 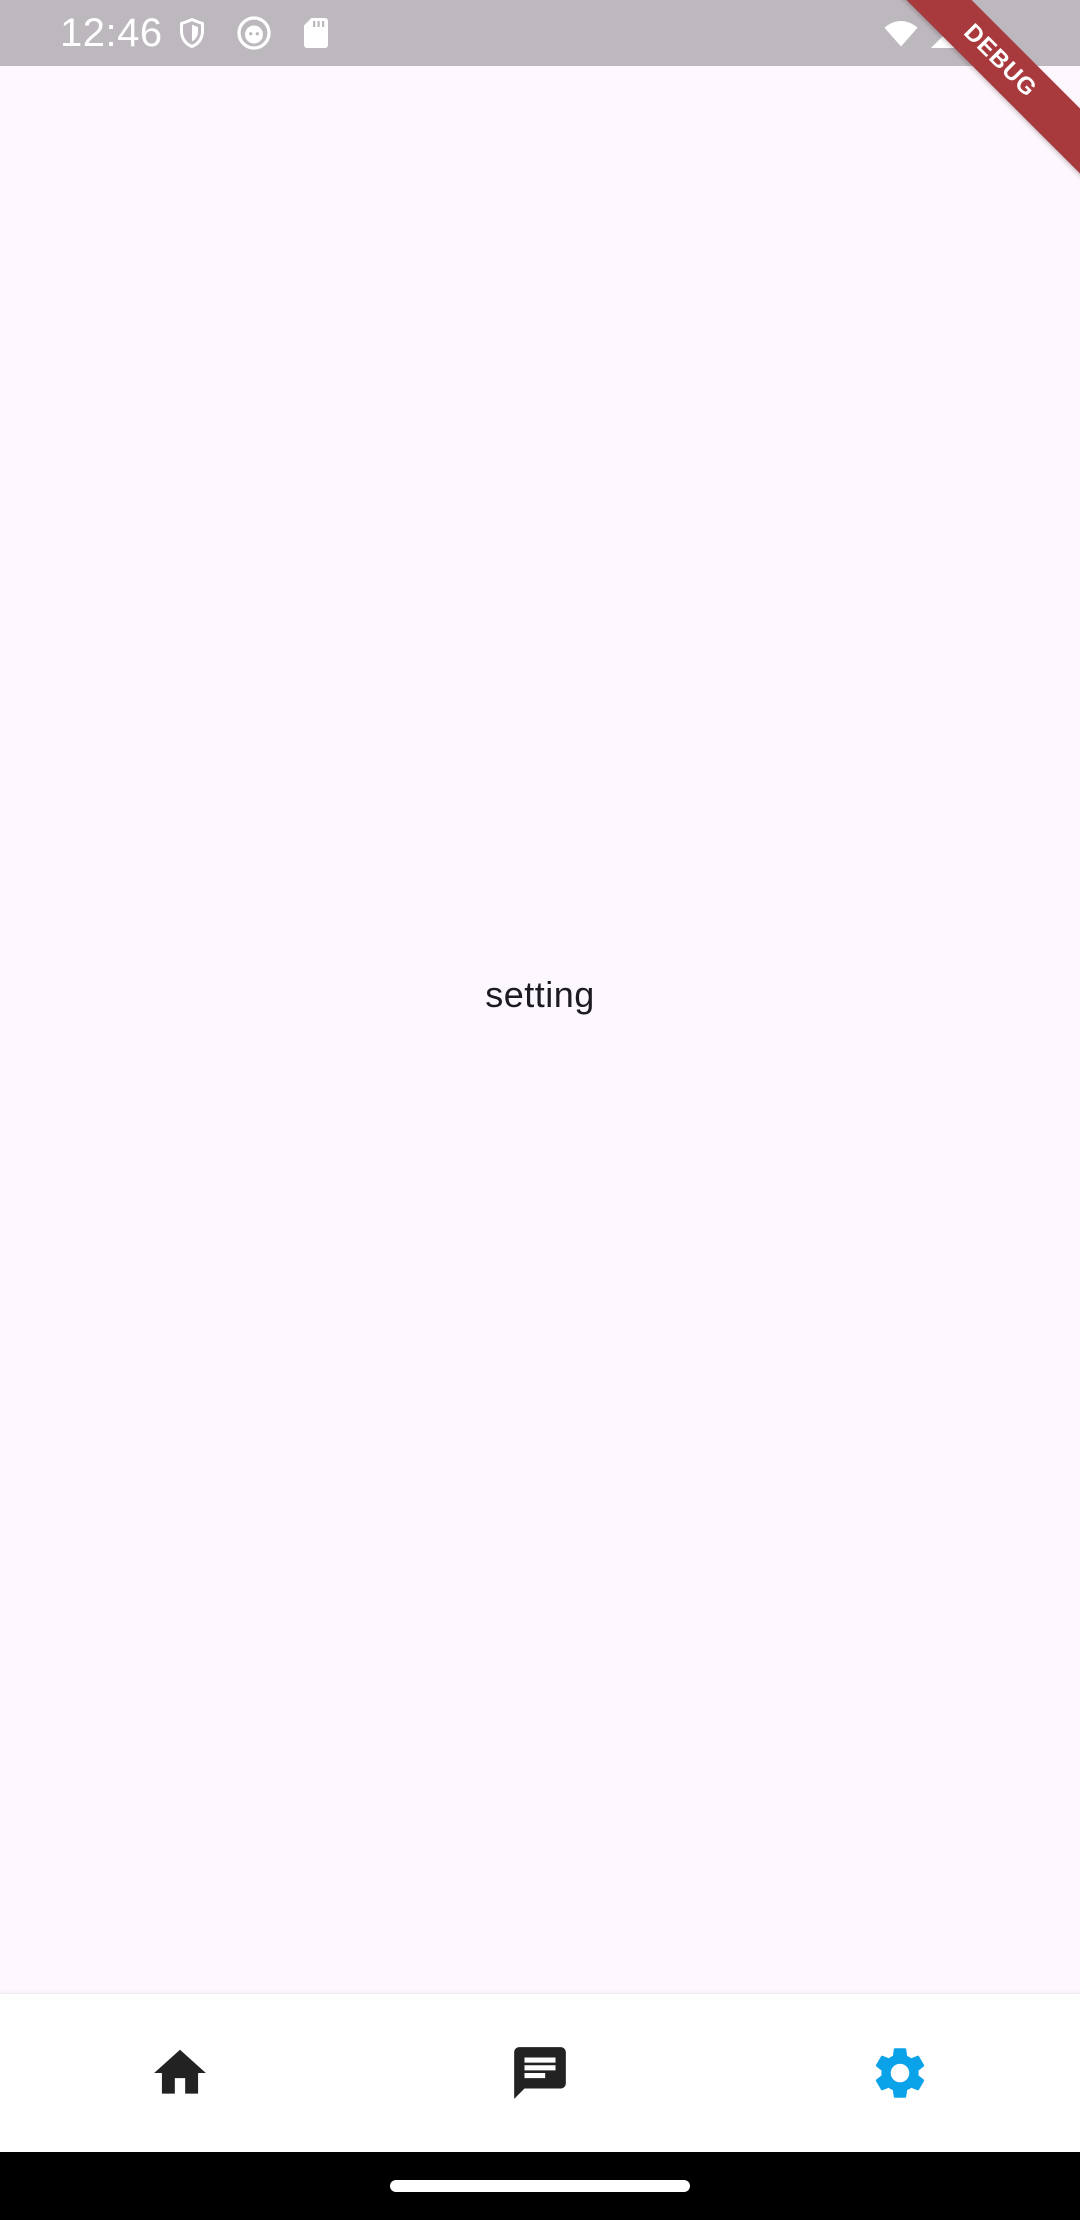 I want to click on system-navigation-bar, so click(x=540, y=2186).